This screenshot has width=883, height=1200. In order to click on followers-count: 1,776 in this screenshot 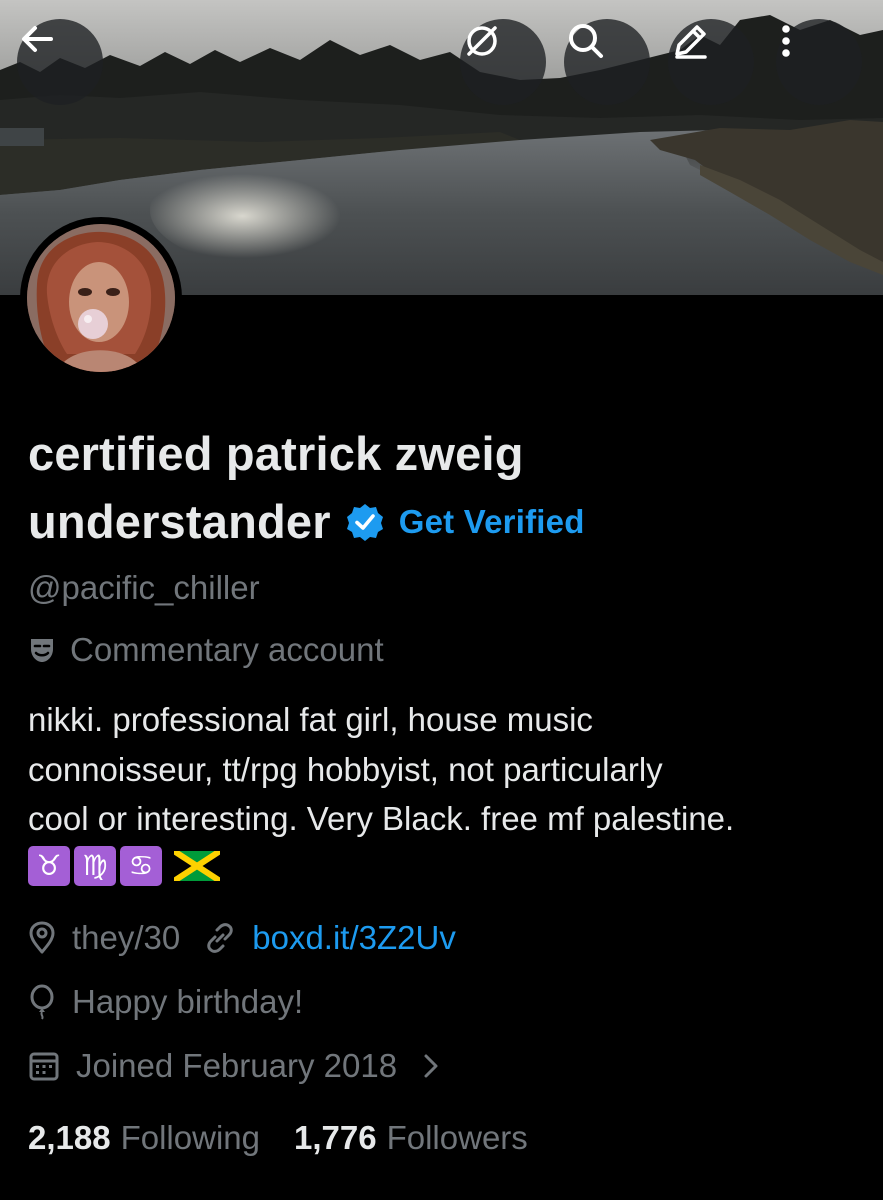, I will do `click(335, 1137)`.